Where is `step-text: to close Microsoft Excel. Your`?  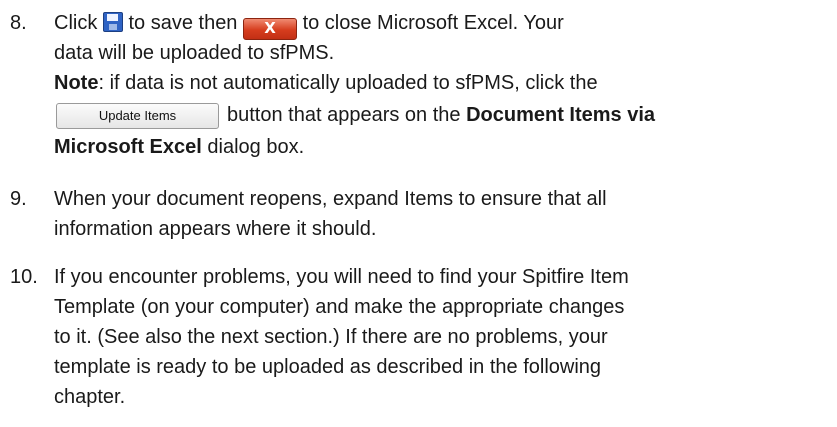 step-text: to close Microsoft Excel. Your is located at coordinates (433, 23).